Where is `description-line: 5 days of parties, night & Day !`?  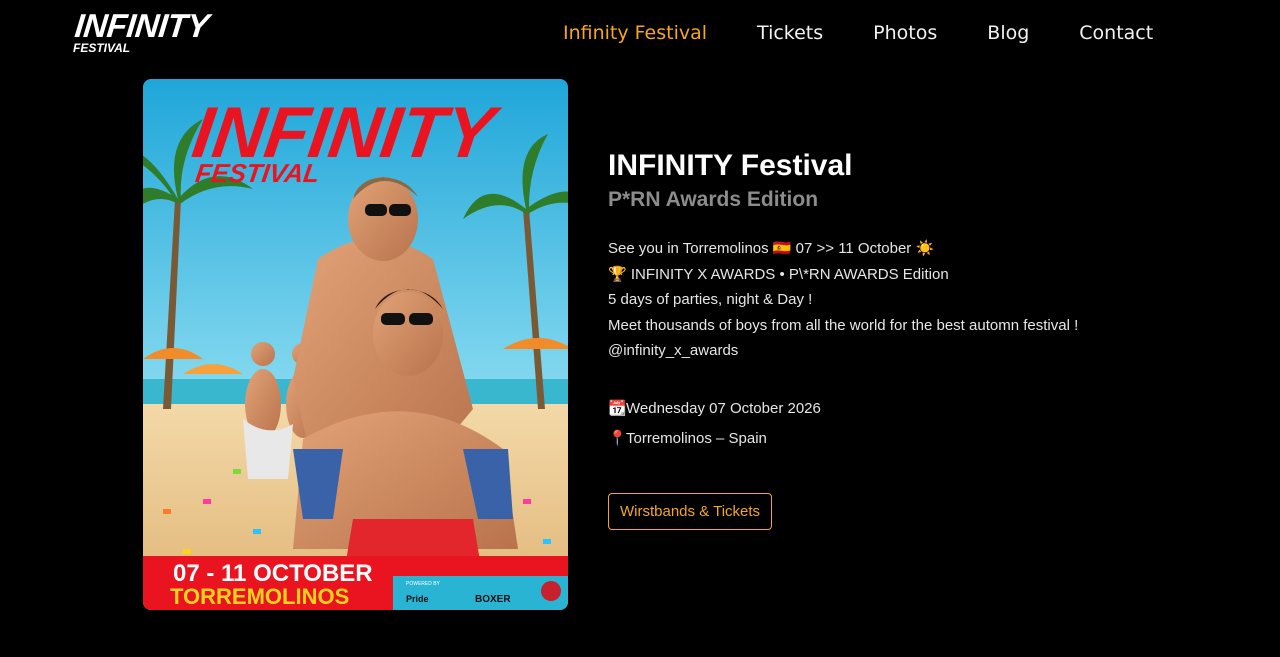
description-line: 5 days of parties, night & Day ! is located at coordinates (710, 299).